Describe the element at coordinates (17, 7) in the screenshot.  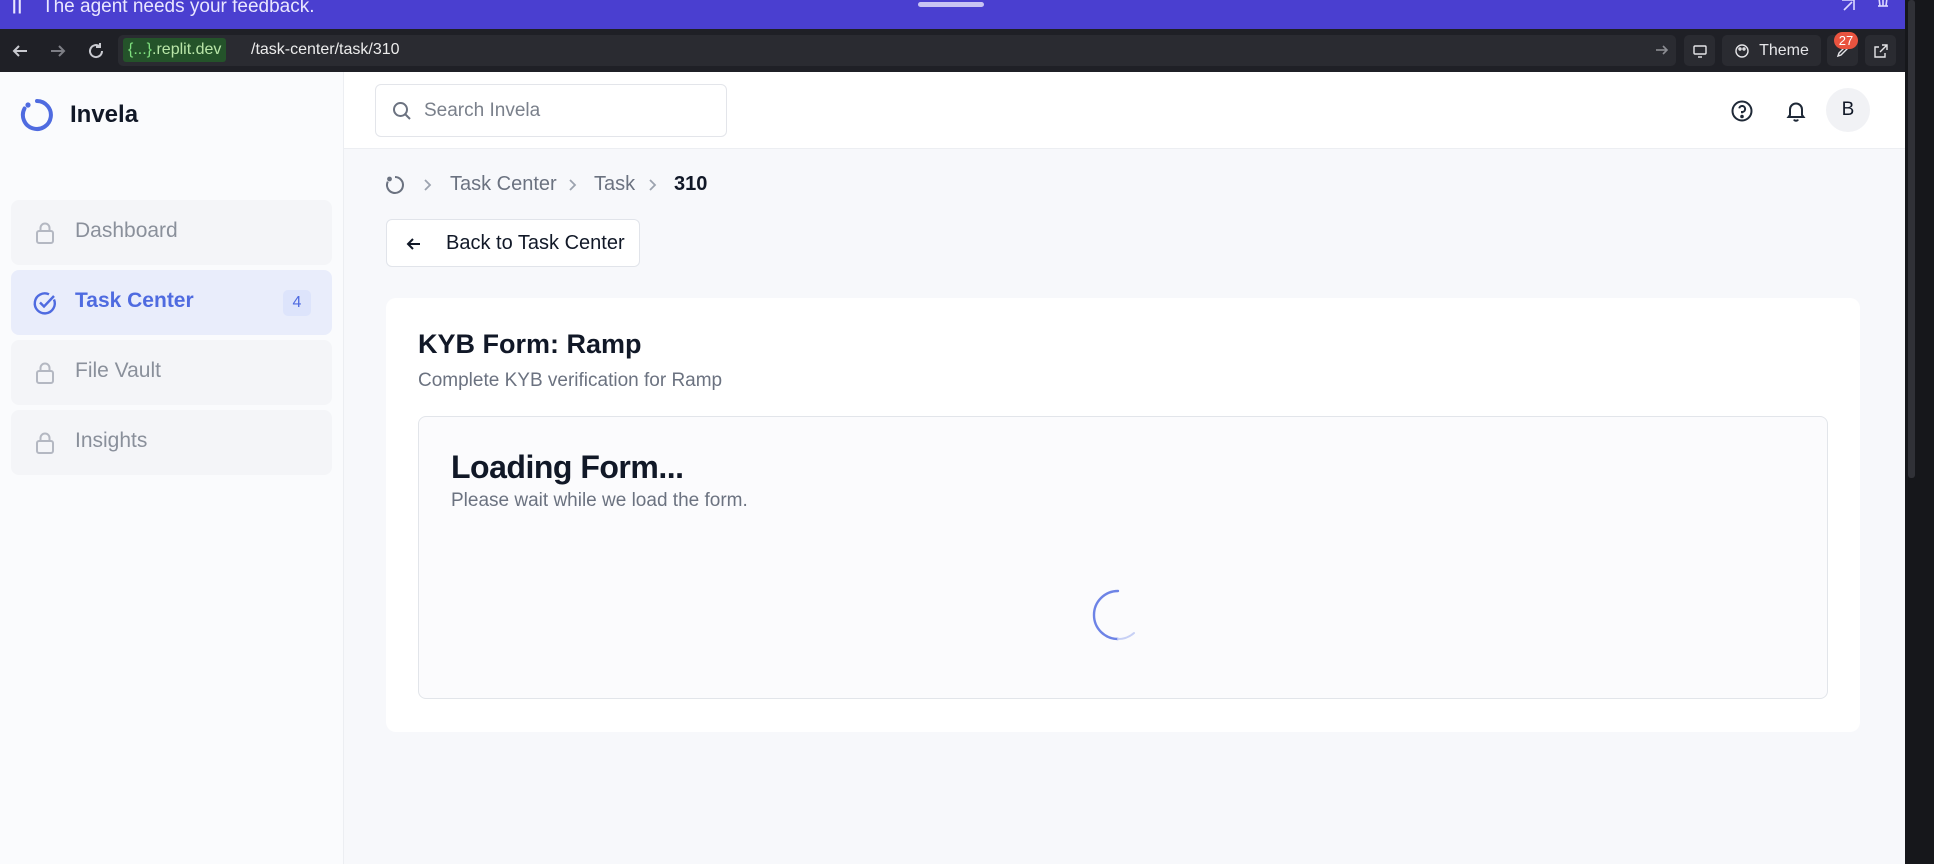
I see `pause-icon: ||` at that location.